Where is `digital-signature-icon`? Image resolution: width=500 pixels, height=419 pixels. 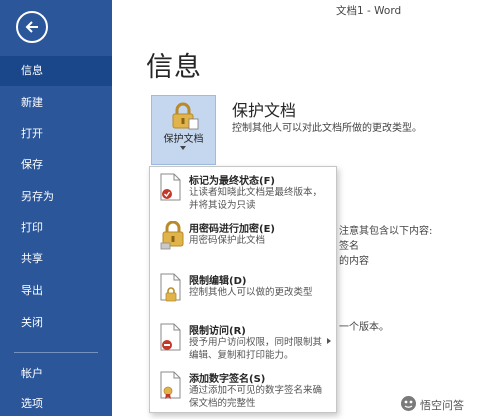
digital-signature-icon is located at coordinates (170, 385).